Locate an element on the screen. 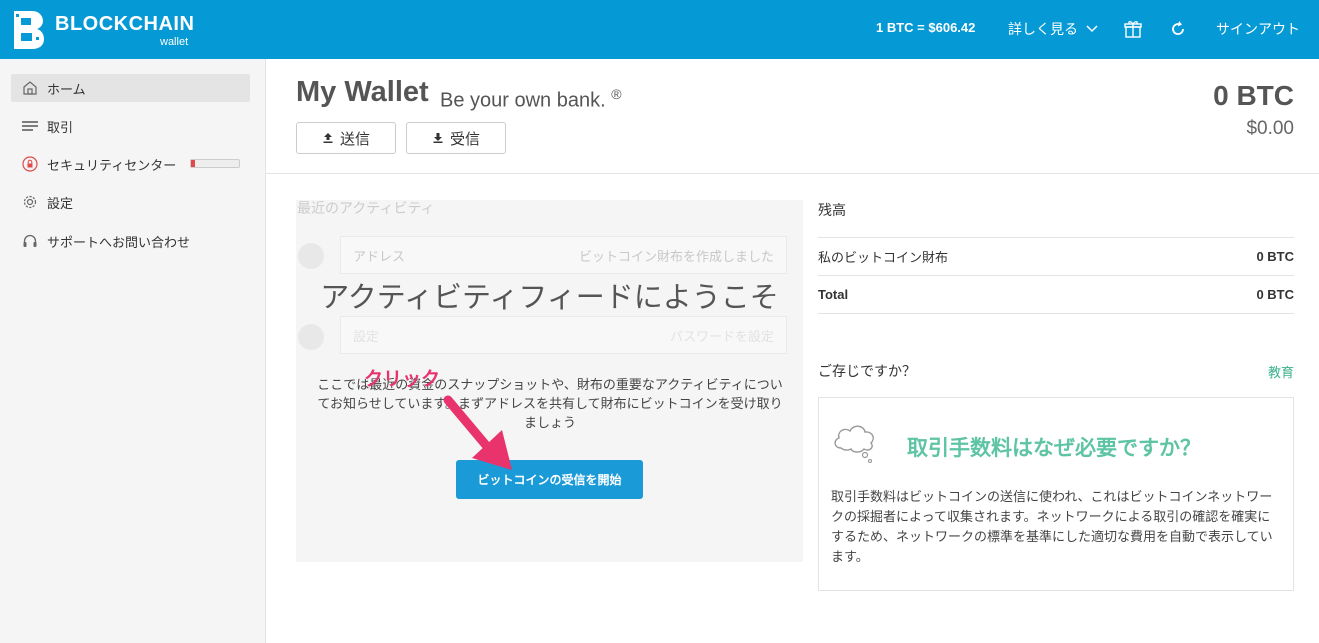  home-icon is located at coordinates (30, 88).